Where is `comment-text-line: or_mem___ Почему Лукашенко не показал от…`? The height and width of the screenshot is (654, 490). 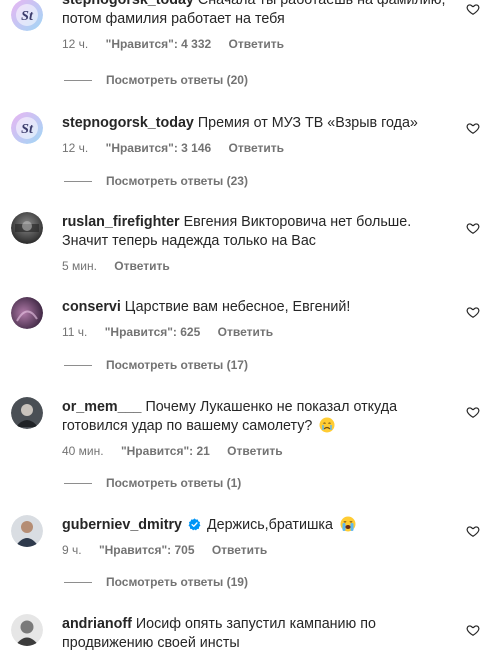 comment-text-line: or_mem___ Почему Лукашенко не показал от… is located at coordinates (258, 417).